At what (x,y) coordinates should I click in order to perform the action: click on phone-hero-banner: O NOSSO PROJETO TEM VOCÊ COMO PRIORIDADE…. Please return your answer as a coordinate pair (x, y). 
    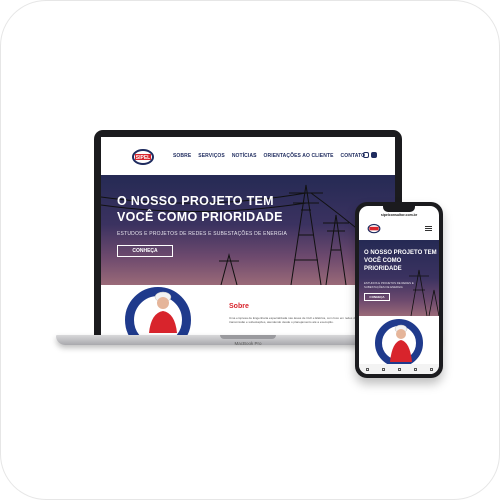
    Looking at the image, I should click on (399, 278).